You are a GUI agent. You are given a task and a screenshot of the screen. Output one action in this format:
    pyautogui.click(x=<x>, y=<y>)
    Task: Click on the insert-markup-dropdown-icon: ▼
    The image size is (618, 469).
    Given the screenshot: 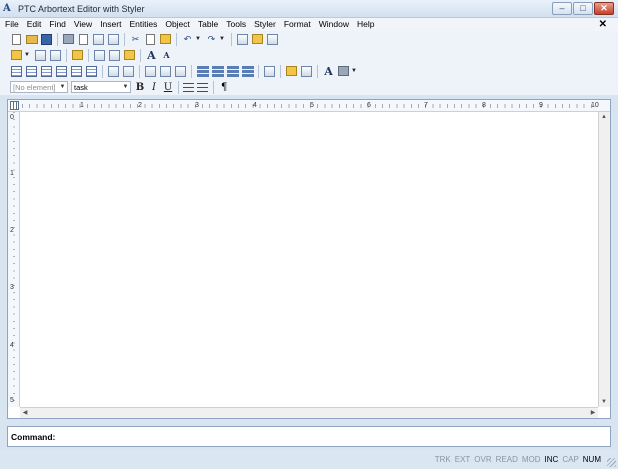 What is the action you would take?
    pyautogui.click(x=27, y=55)
    